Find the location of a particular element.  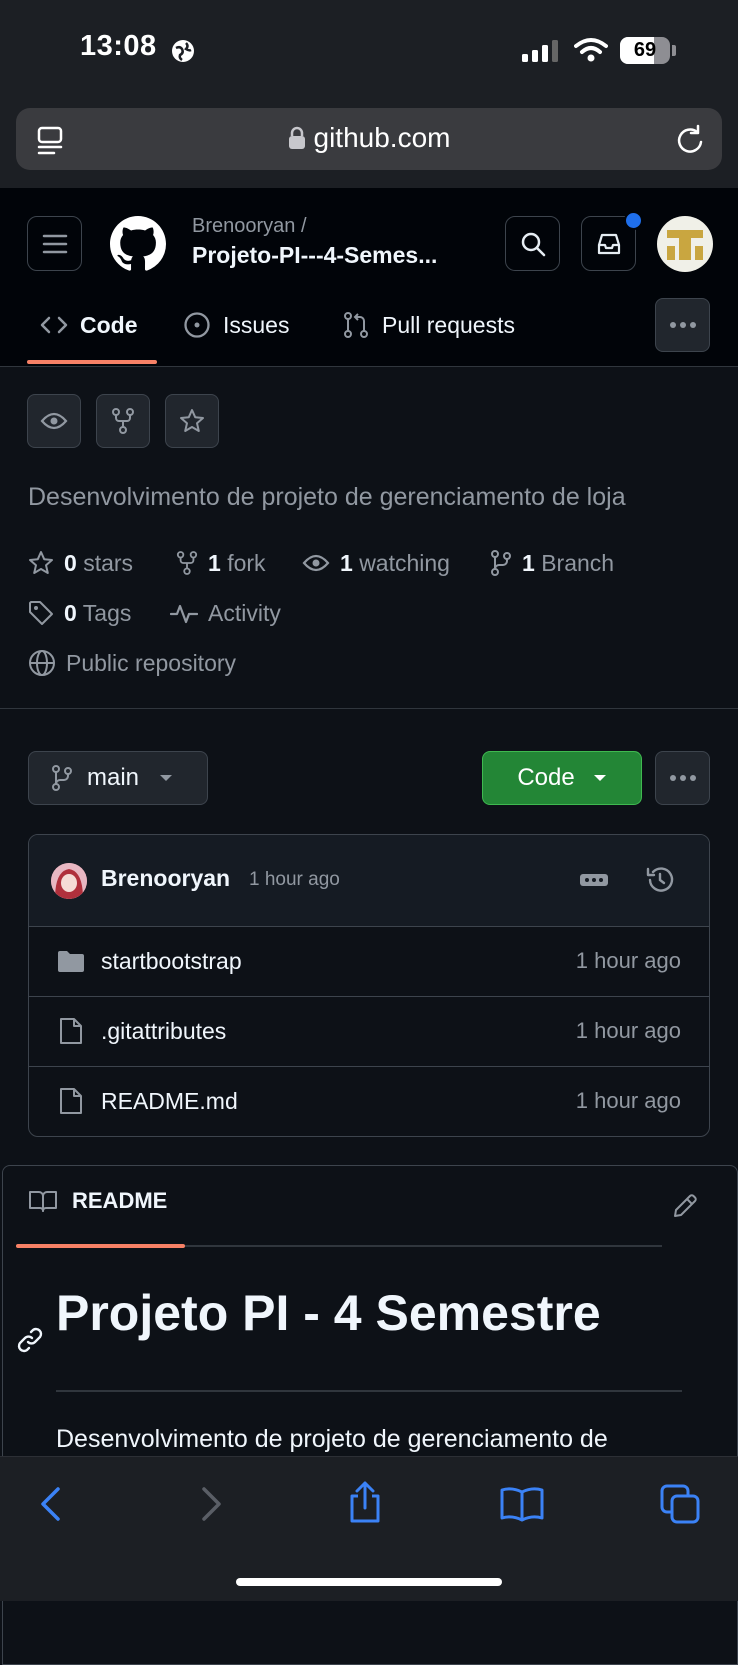

battery-cap is located at coordinates (674, 50).